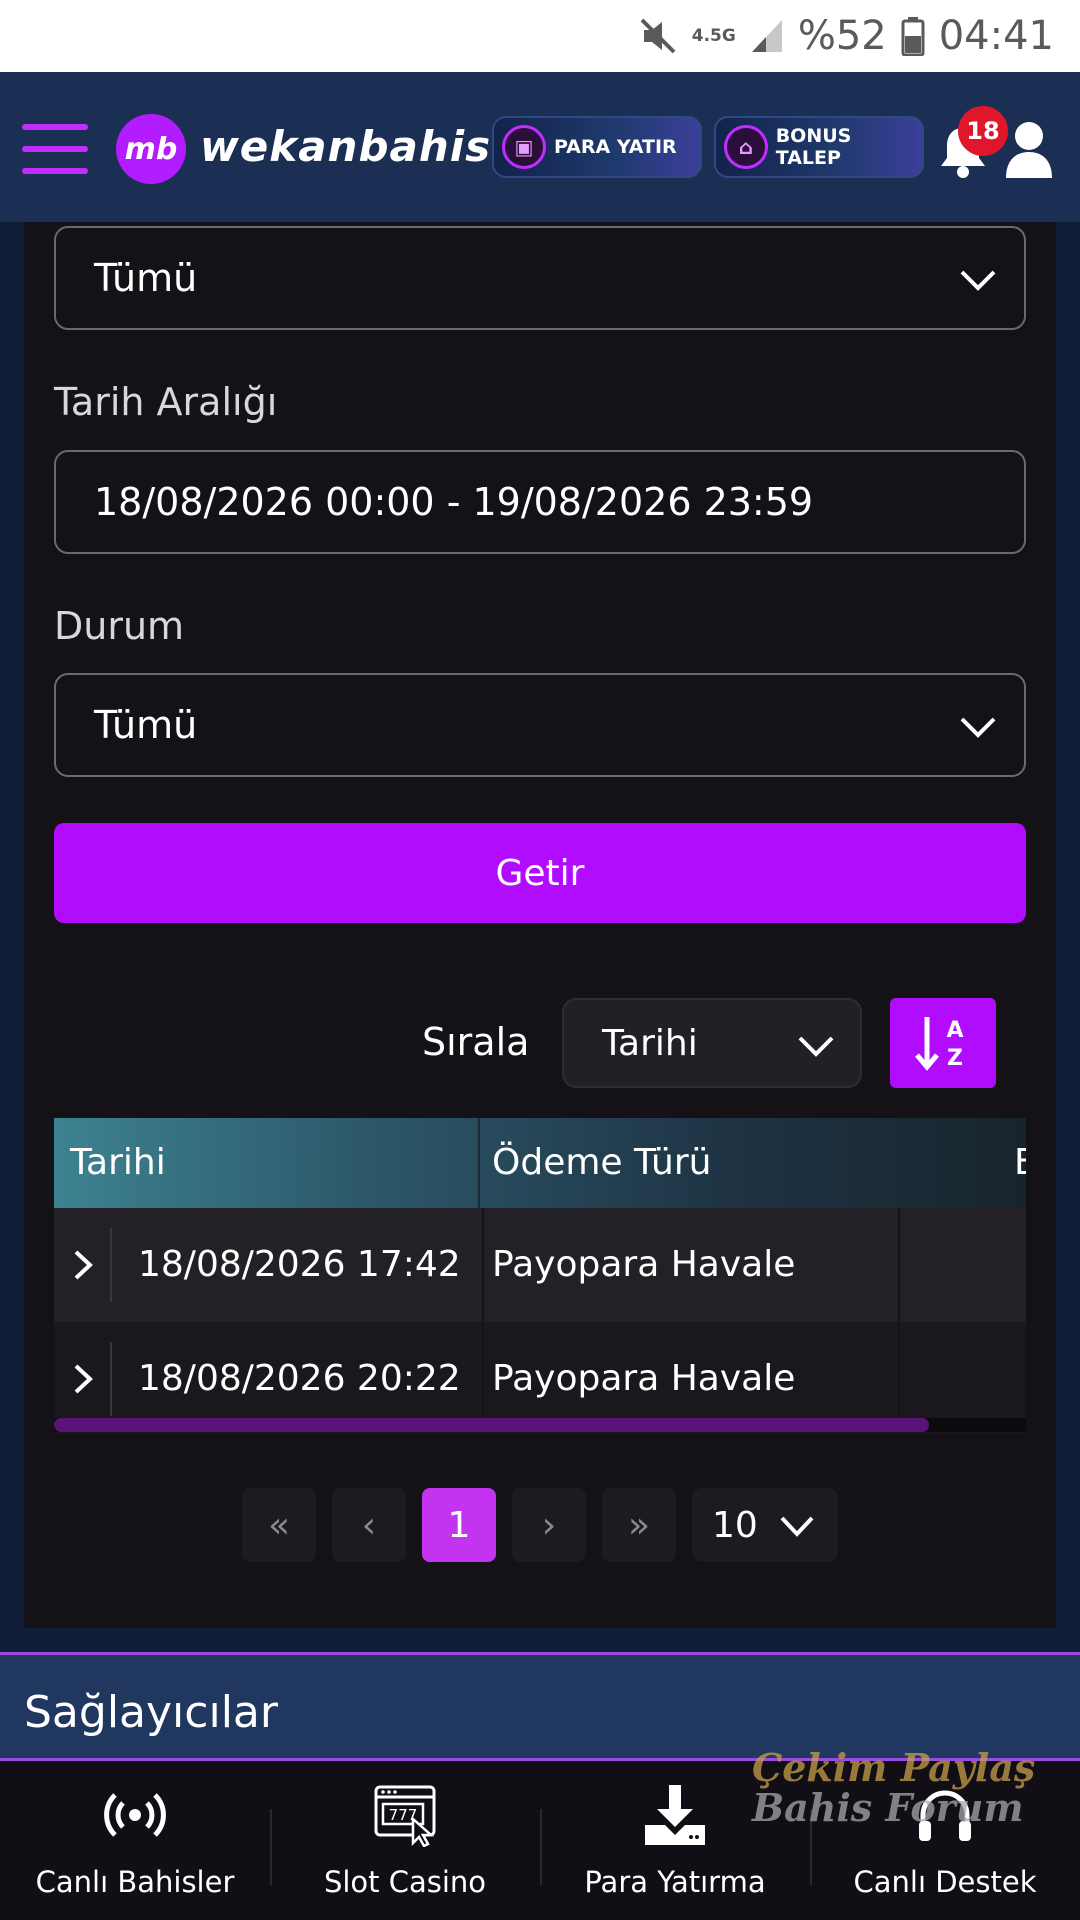 The height and width of the screenshot is (1920, 1080). I want to click on last-page-button: », so click(639, 1525).